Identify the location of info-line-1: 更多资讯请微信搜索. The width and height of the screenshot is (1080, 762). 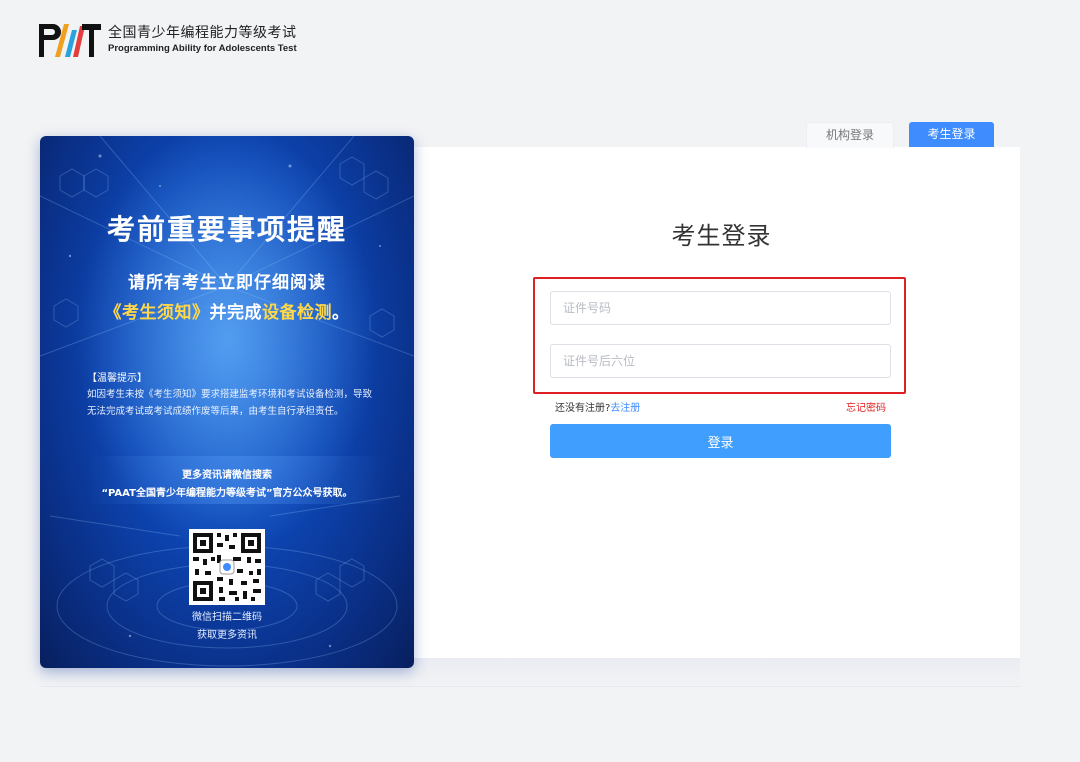
(227, 475).